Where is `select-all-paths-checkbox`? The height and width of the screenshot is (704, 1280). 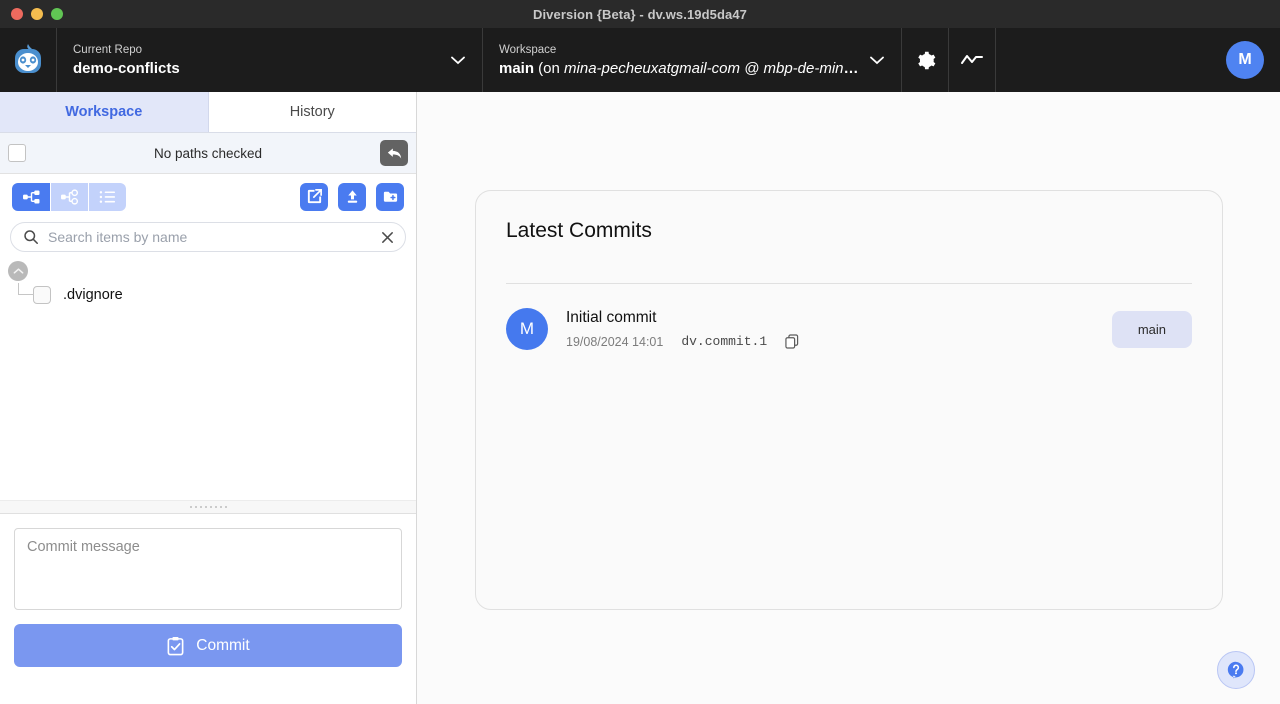 select-all-paths-checkbox is located at coordinates (17, 153).